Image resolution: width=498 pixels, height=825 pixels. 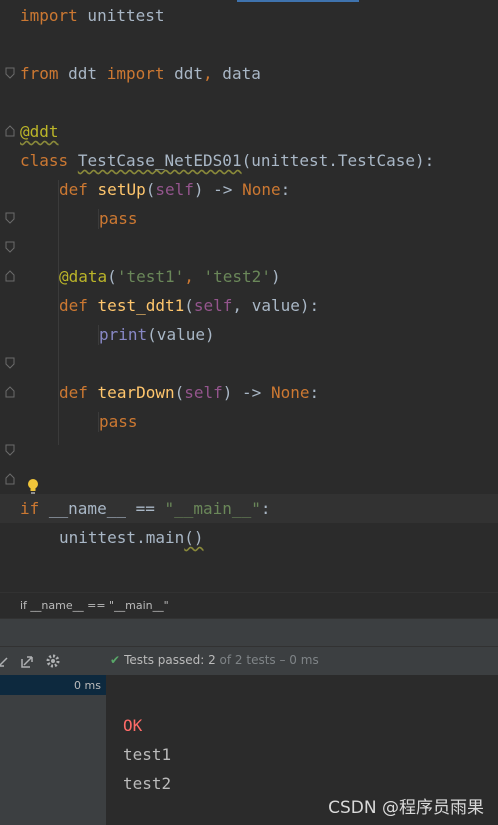 I want to click on code-line: from ddt import ddt, data, so click(x=249, y=98).